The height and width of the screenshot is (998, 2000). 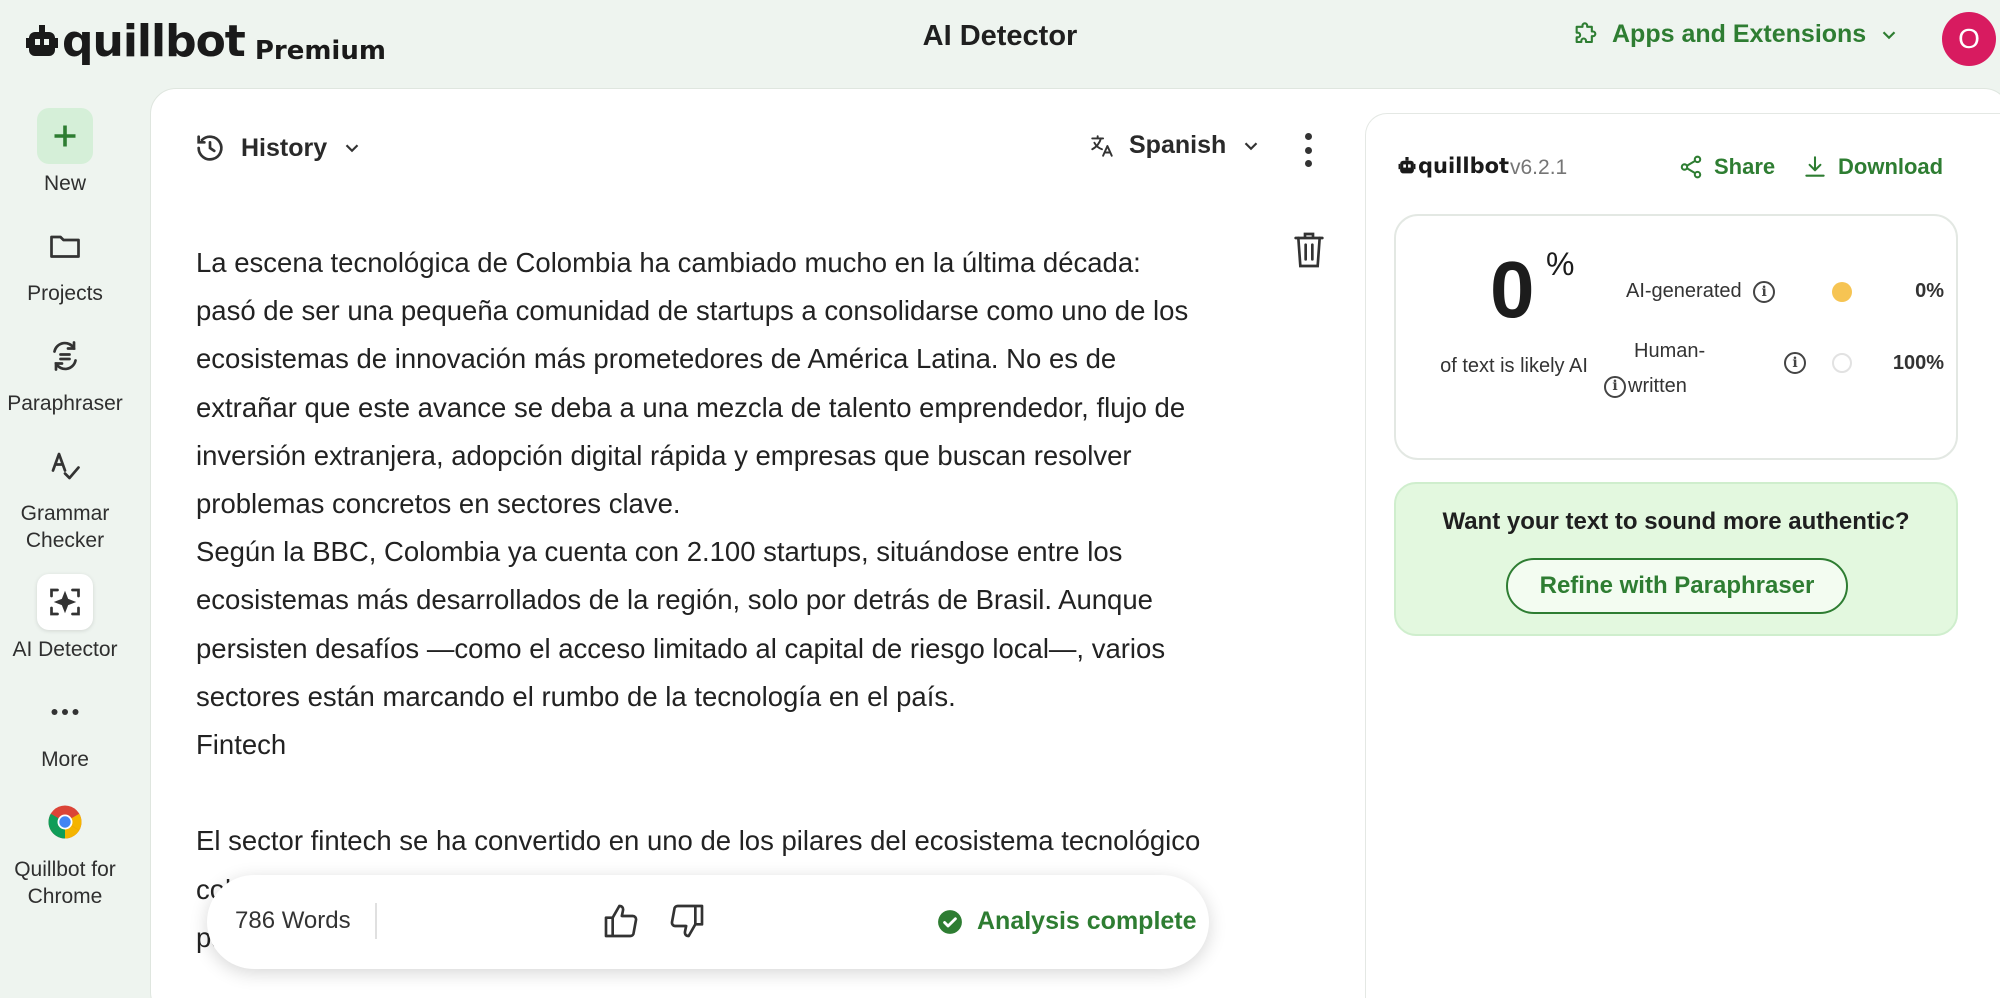 What do you see at coordinates (65, 403) in the screenshot?
I see `sidebar-item-label: Paraphraser` at bounding box center [65, 403].